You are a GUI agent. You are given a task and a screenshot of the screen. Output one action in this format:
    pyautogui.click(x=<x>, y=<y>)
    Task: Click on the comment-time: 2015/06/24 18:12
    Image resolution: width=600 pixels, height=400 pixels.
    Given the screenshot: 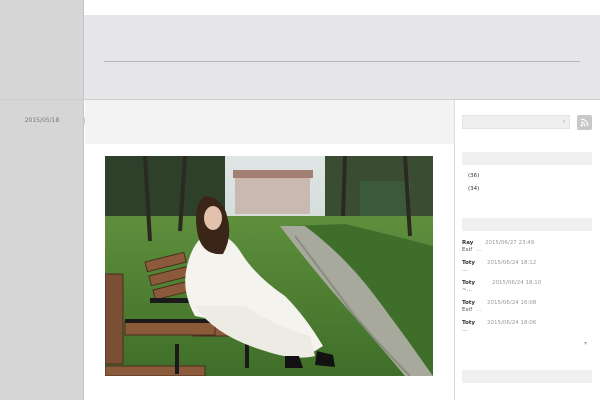 What is the action you would take?
    pyautogui.click(x=512, y=263)
    